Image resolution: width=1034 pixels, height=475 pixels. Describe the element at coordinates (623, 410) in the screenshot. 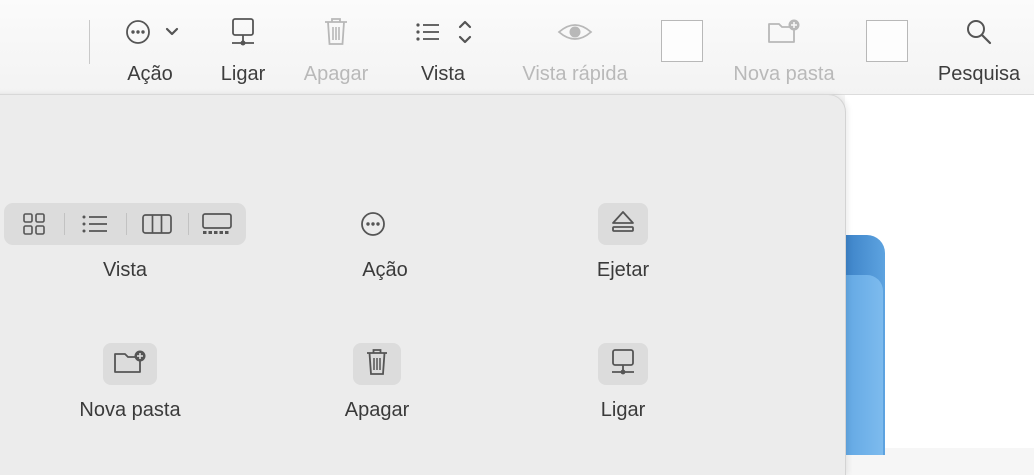

I see `panel-connect-label: Ligar` at that location.